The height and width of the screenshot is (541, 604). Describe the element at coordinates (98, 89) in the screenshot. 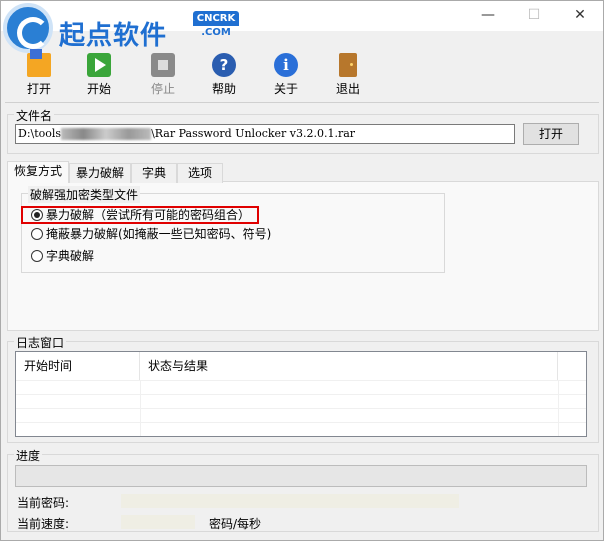

I see `start-label: 开始` at that location.